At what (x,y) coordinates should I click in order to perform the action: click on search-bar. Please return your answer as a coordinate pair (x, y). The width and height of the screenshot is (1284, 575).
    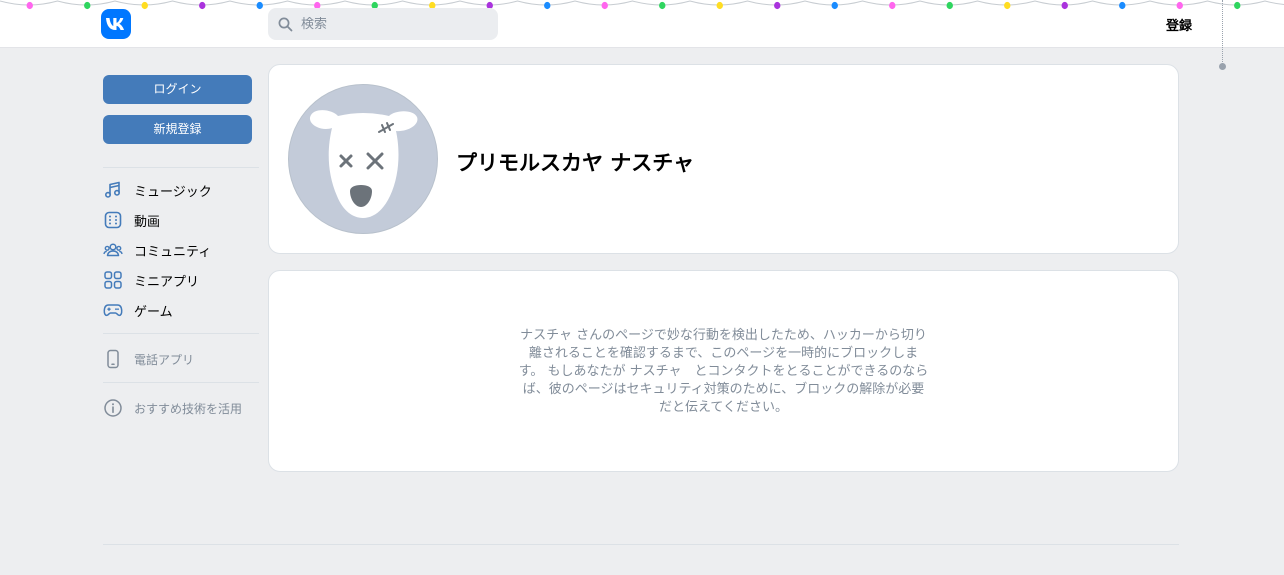
    Looking at the image, I should click on (383, 24).